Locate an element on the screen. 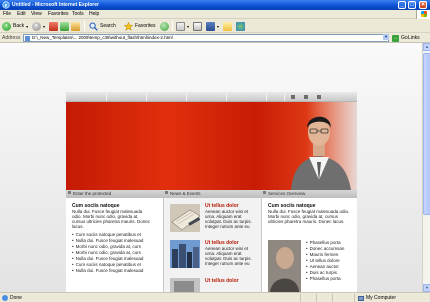 This screenshot has width=430, height=302. messenger-button is located at coordinates (240, 26).